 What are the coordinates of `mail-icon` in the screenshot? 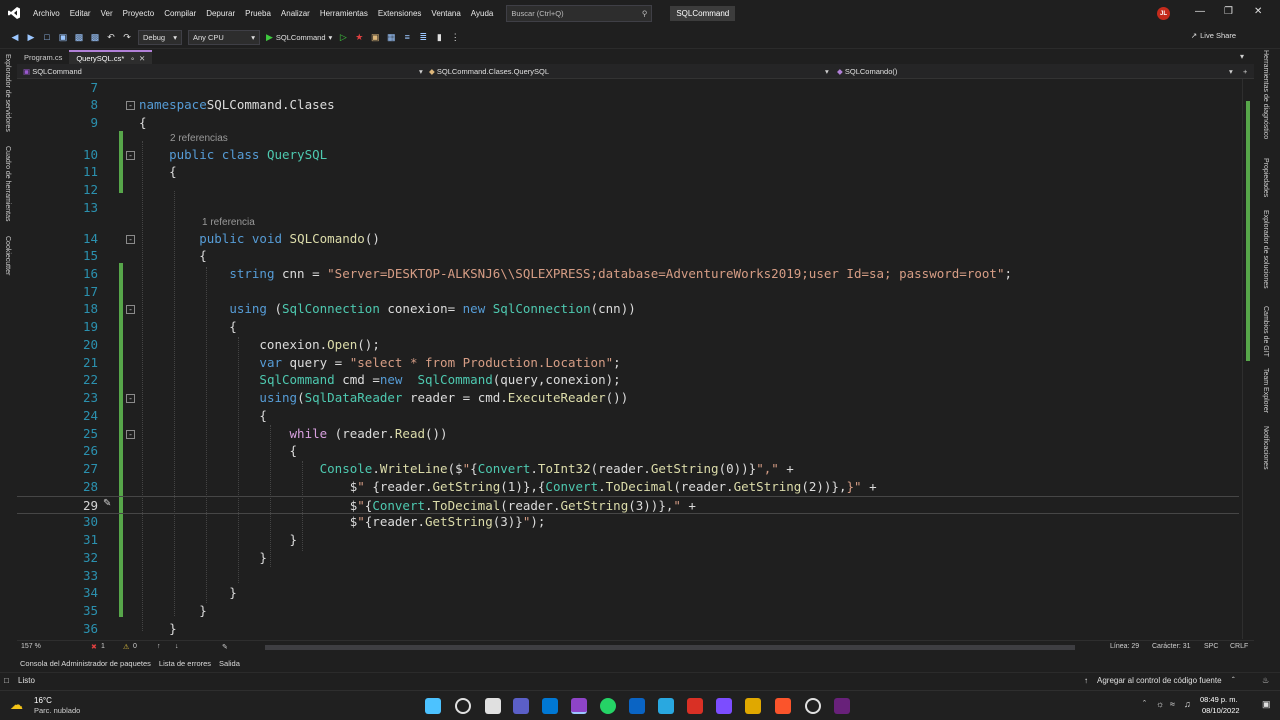 It's located at (666, 706).